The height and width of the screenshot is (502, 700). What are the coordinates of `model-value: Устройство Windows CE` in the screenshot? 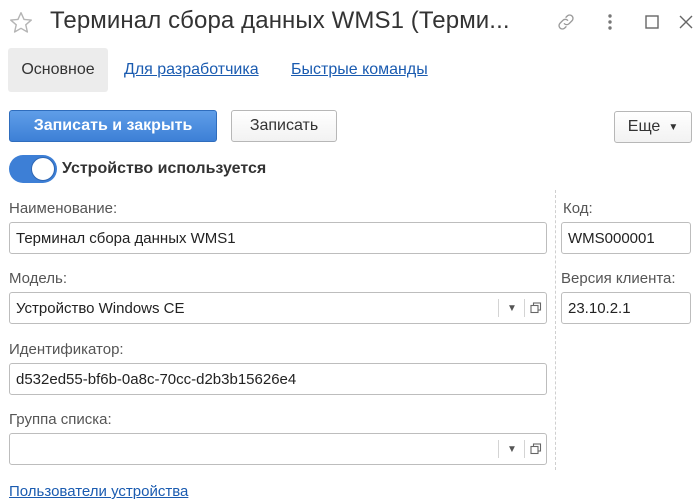 It's located at (100, 308).